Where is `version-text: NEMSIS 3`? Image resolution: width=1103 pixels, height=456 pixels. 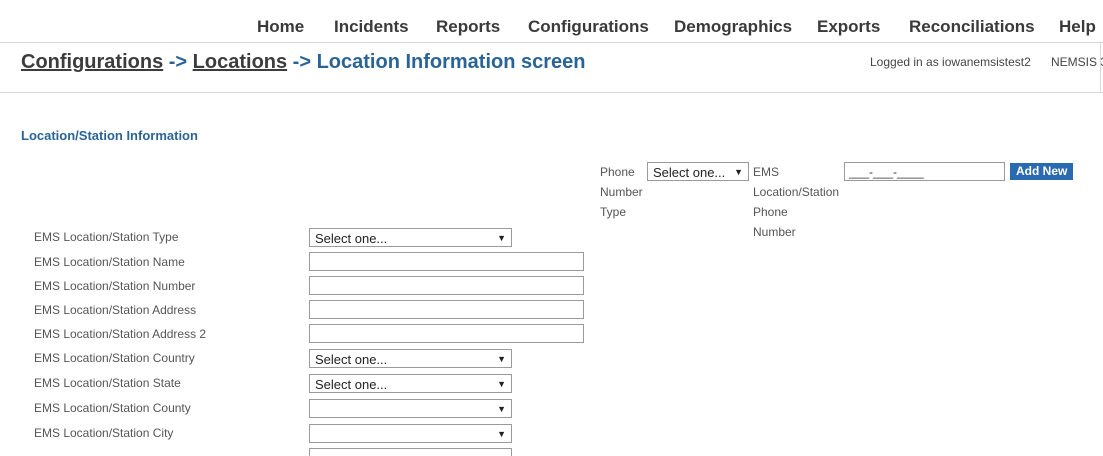 version-text: NEMSIS 3 is located at coordinates (1077, 62).